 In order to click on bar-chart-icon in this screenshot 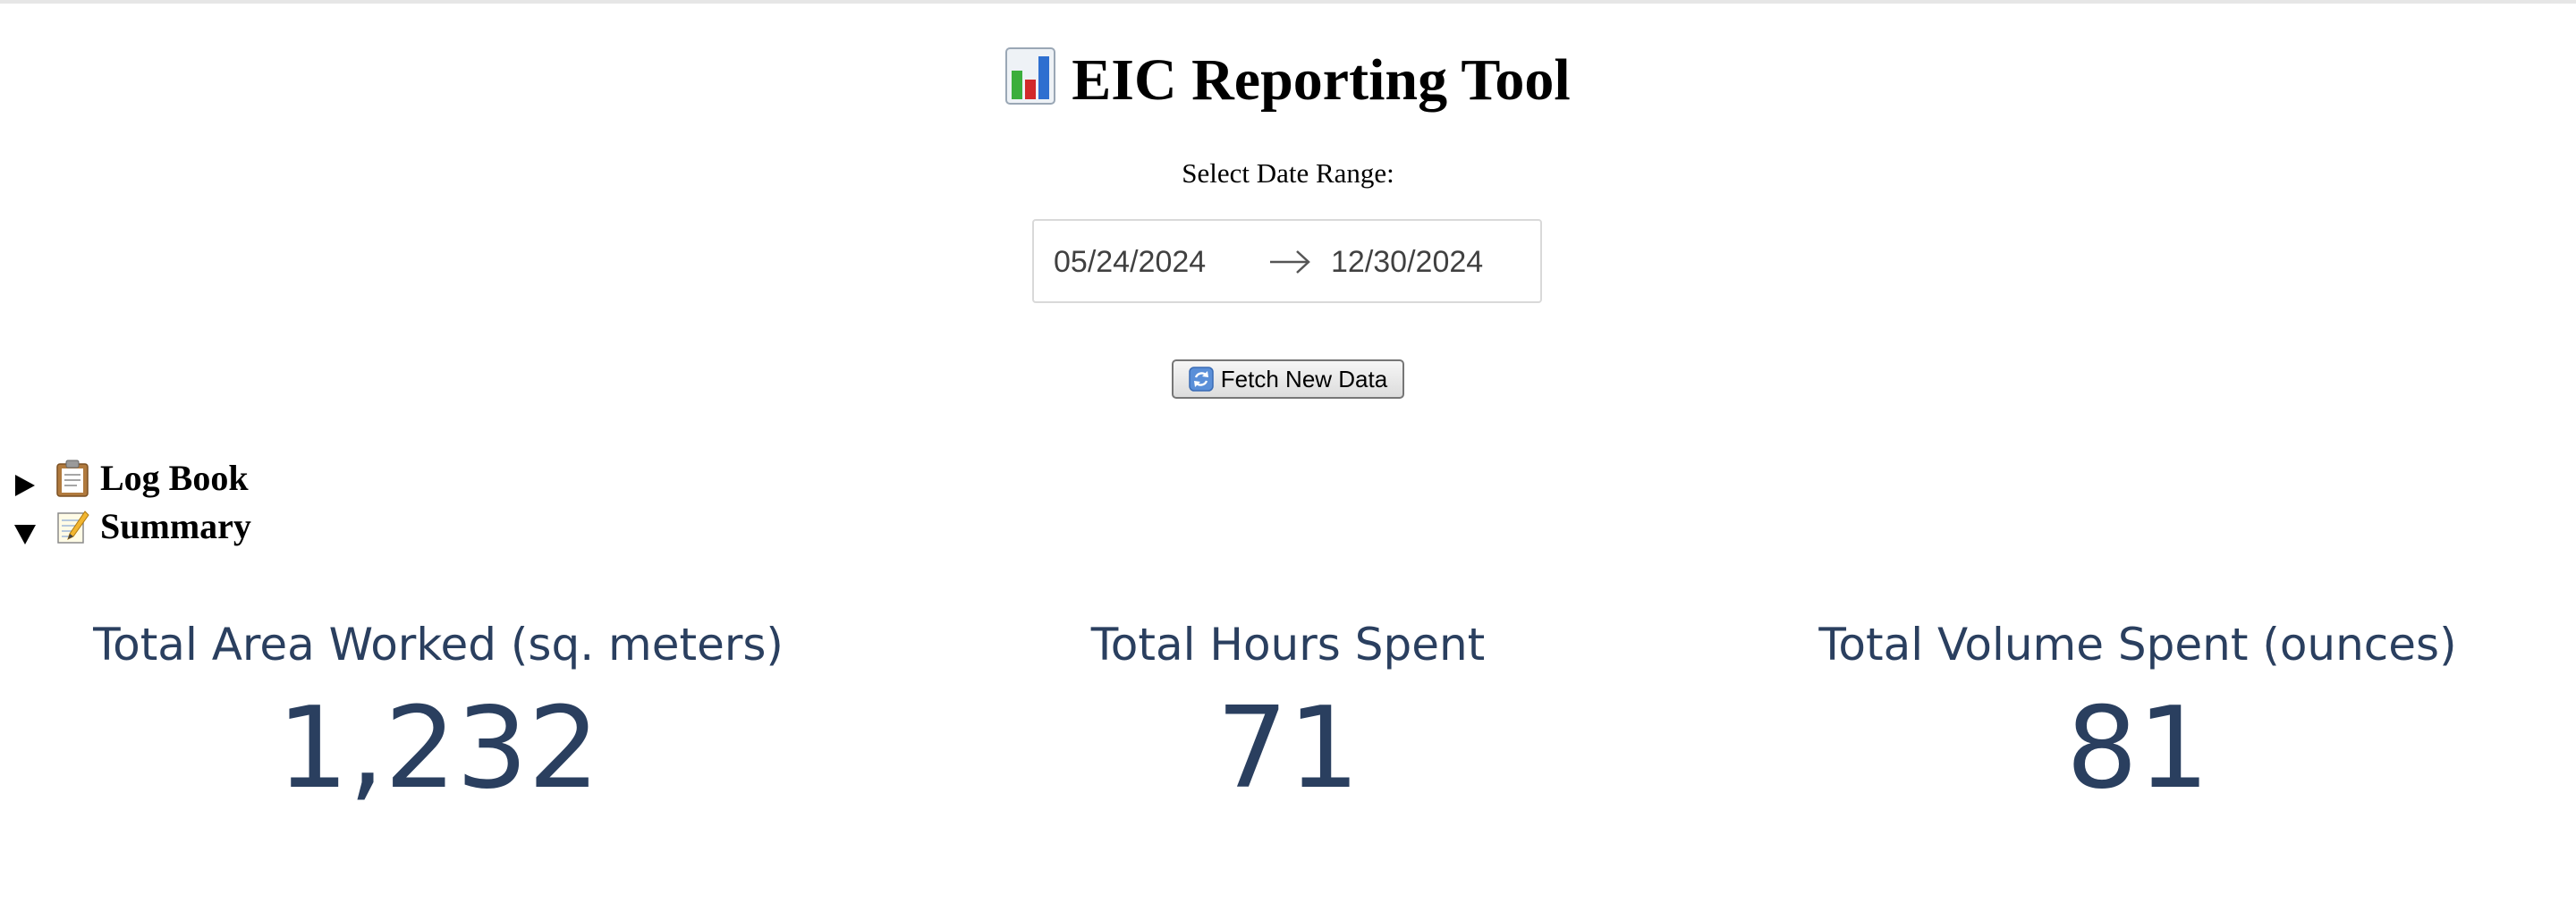, I will do `click(1030, 84)`.